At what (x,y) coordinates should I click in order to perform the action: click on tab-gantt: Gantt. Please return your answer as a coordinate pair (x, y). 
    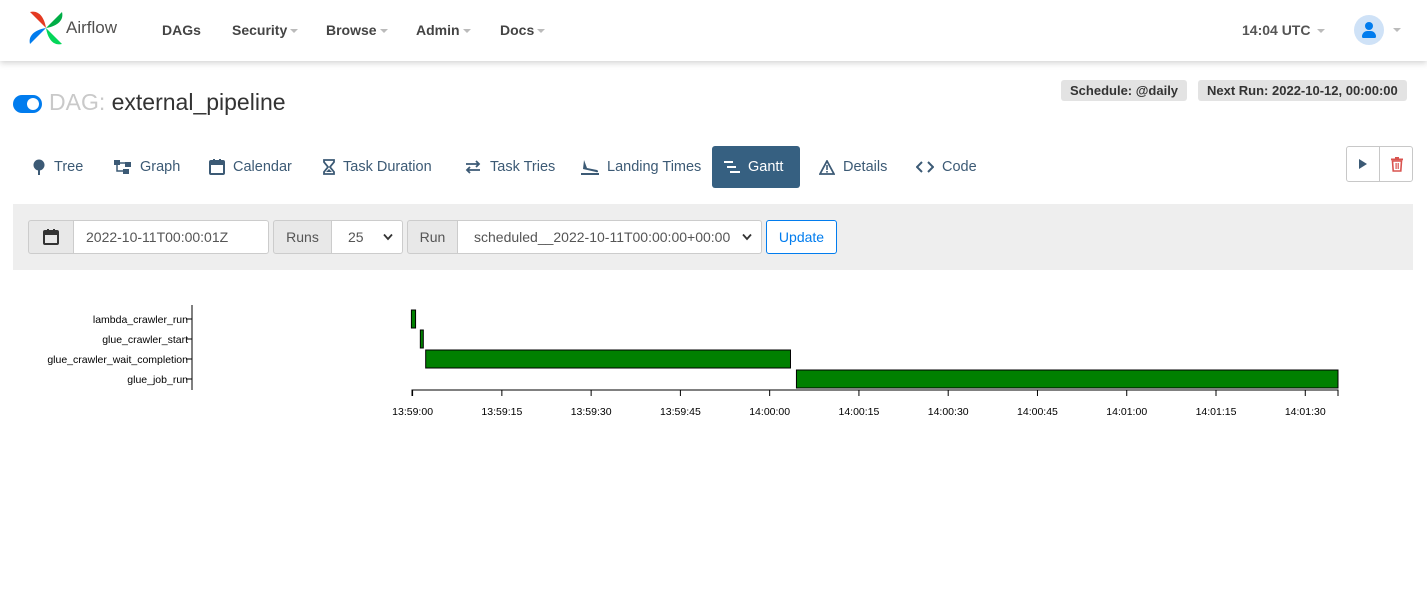
    Looking at the image, I should click on (756, 167).